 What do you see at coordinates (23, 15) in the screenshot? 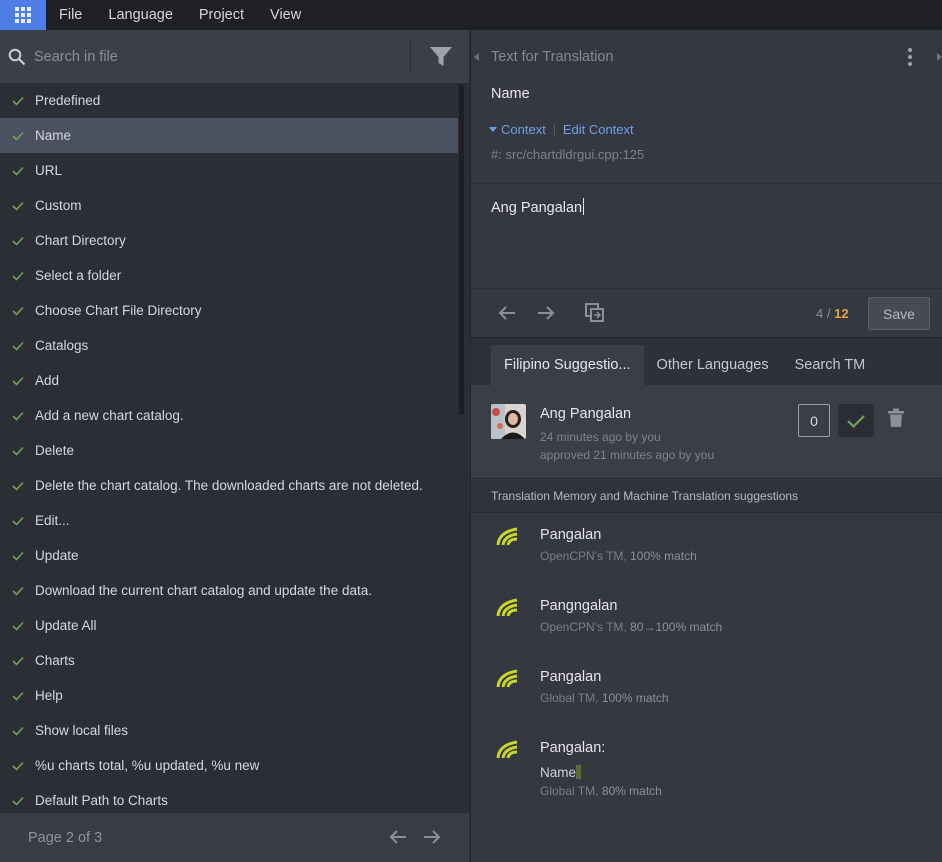
I see `apps-button` at bounding box center [23, 15].